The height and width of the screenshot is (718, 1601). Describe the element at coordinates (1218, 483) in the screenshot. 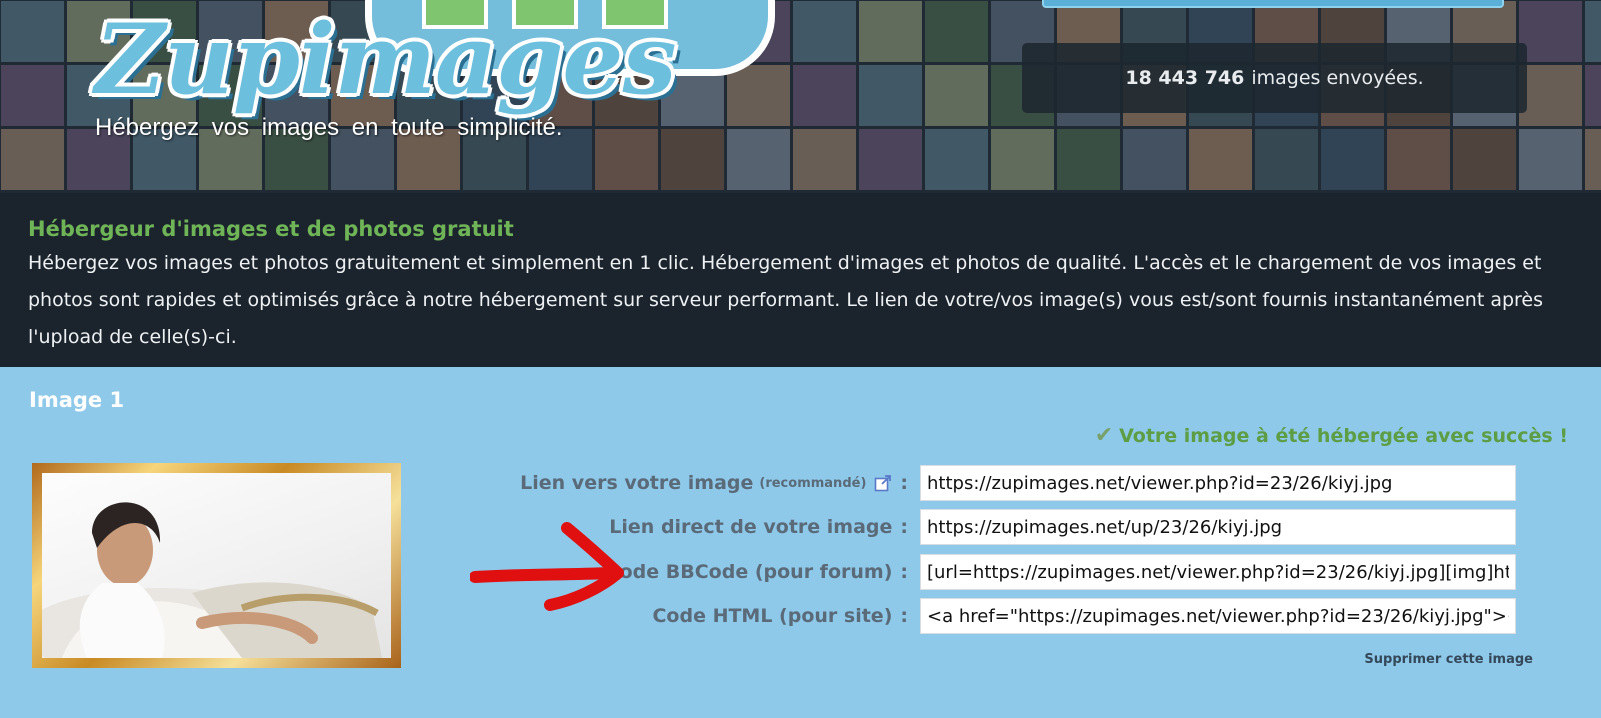

I see `viewer-link-field` at that location.